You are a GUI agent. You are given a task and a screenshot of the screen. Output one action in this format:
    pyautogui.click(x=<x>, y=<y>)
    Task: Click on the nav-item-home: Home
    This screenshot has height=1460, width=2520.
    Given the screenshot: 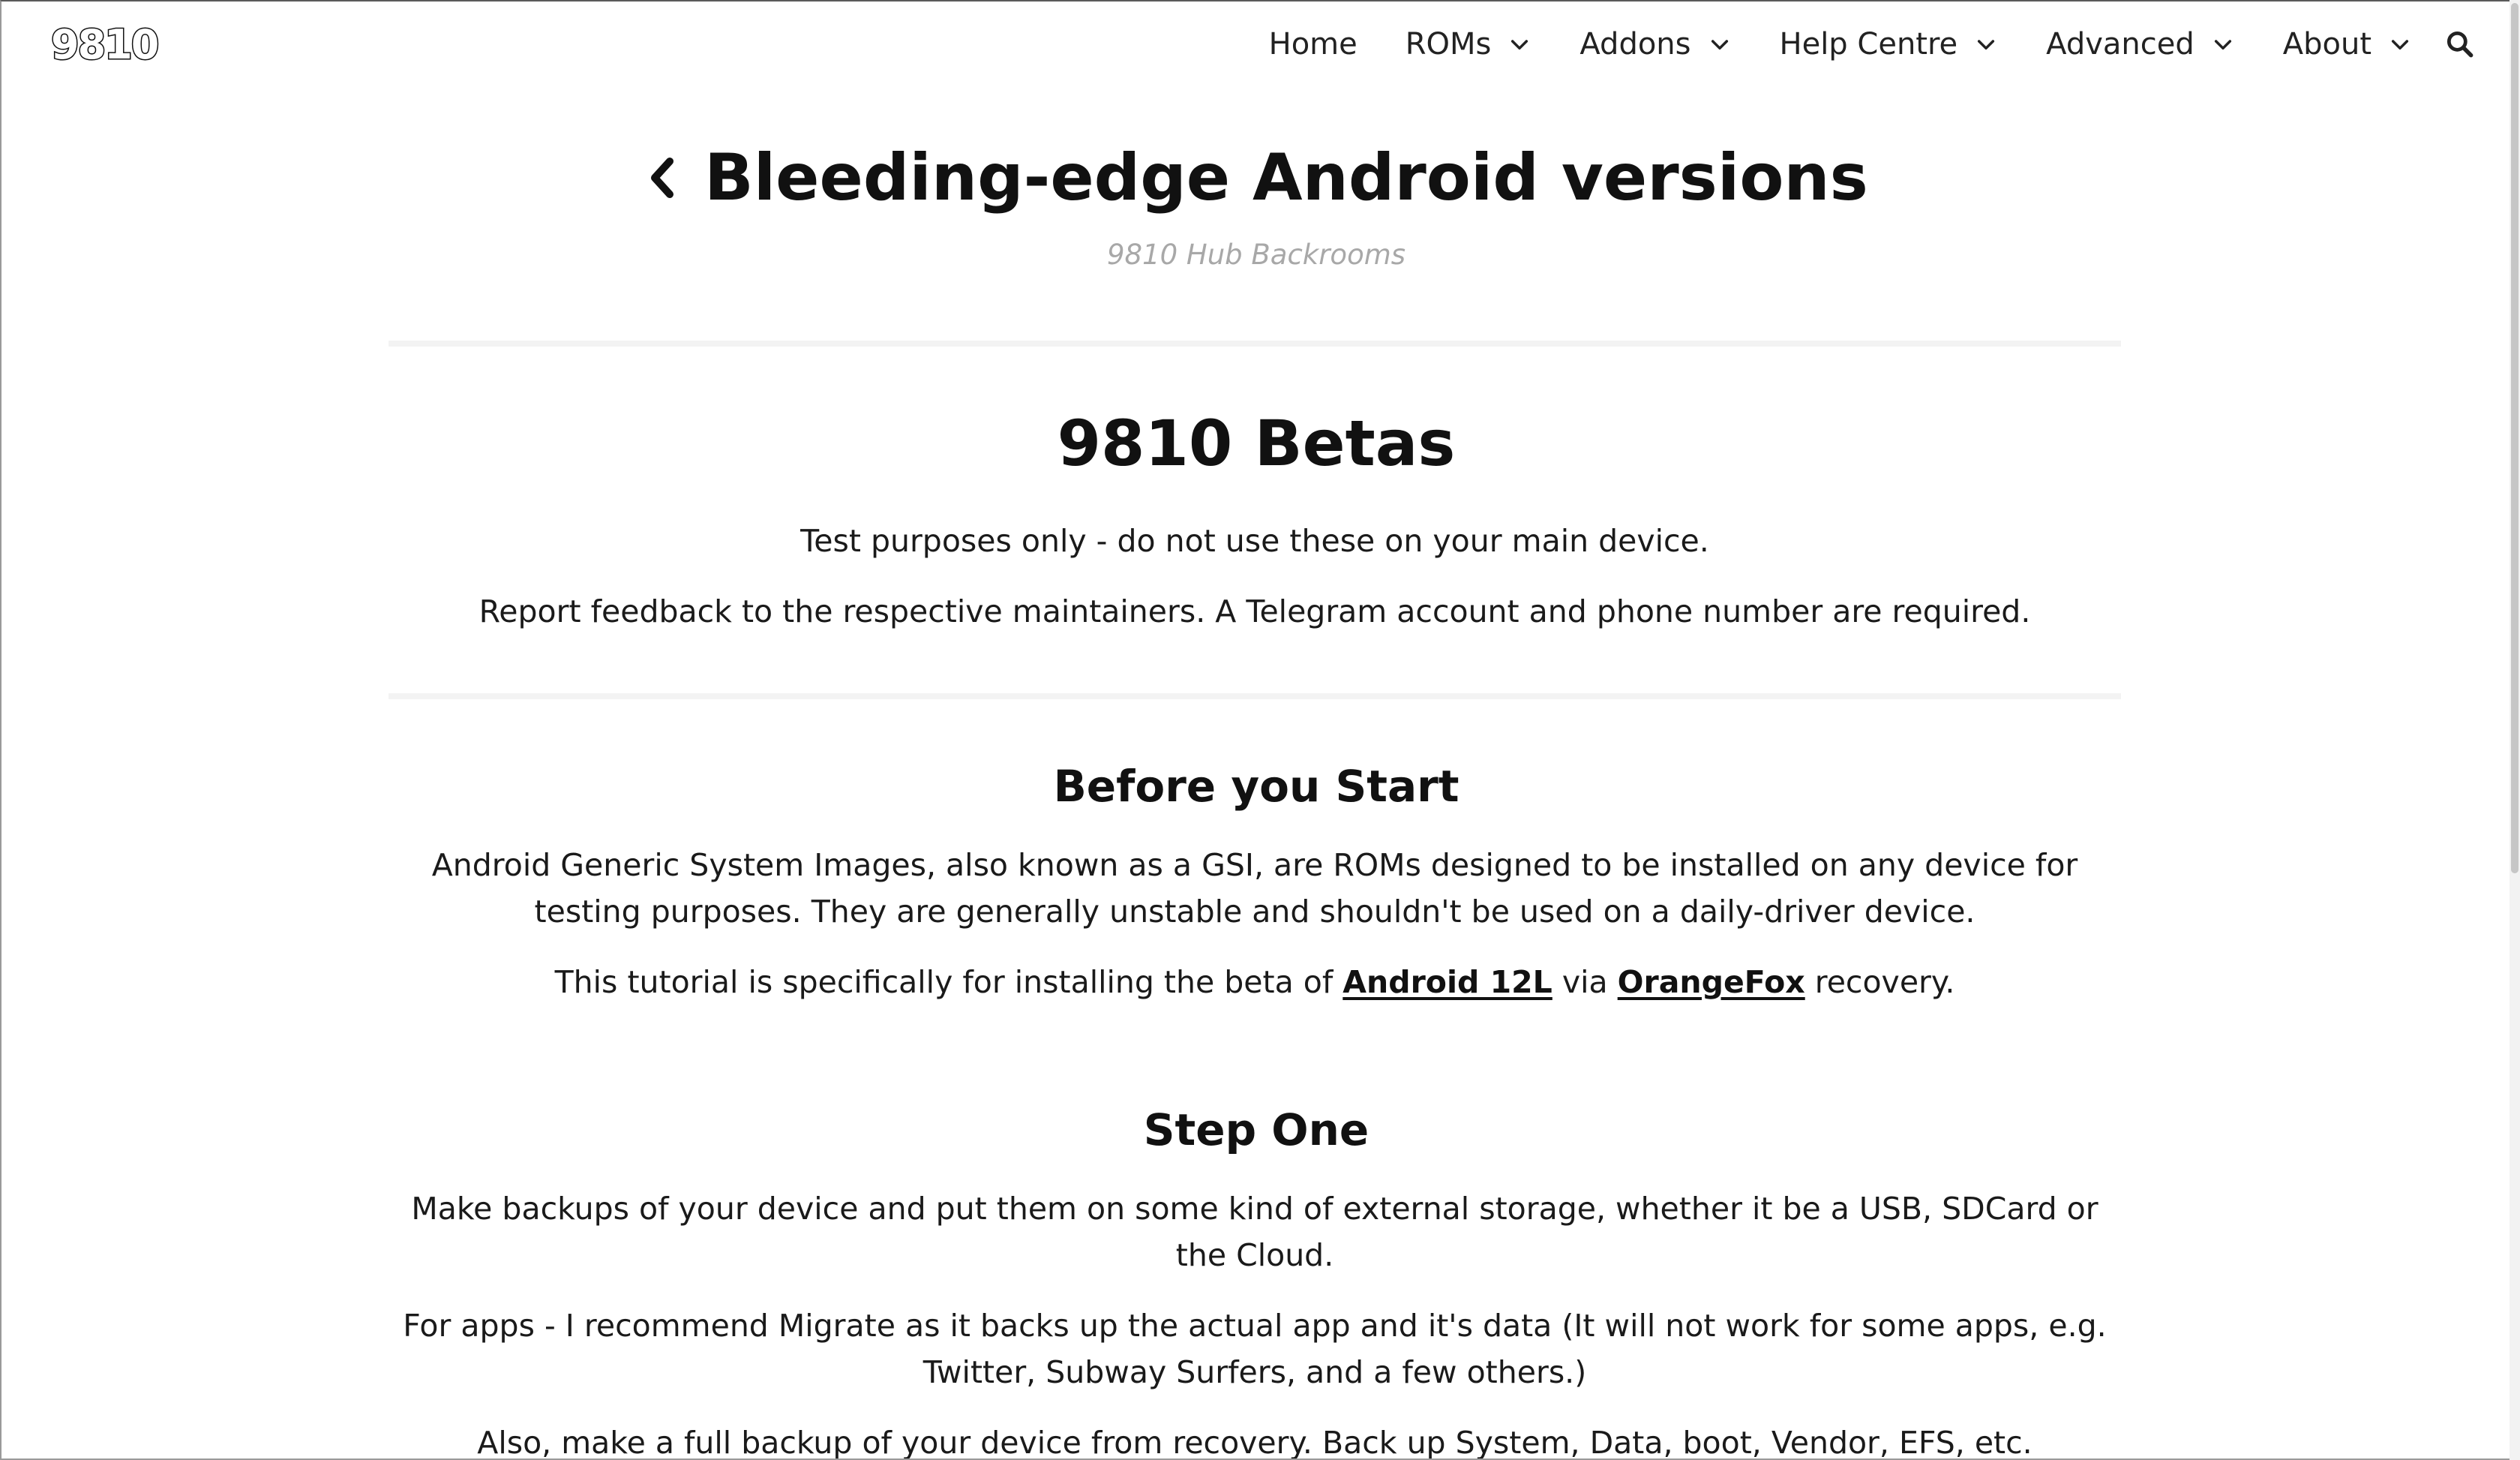 What is the action you would take?
    pyautogui.click(x=1313, y=44)
    